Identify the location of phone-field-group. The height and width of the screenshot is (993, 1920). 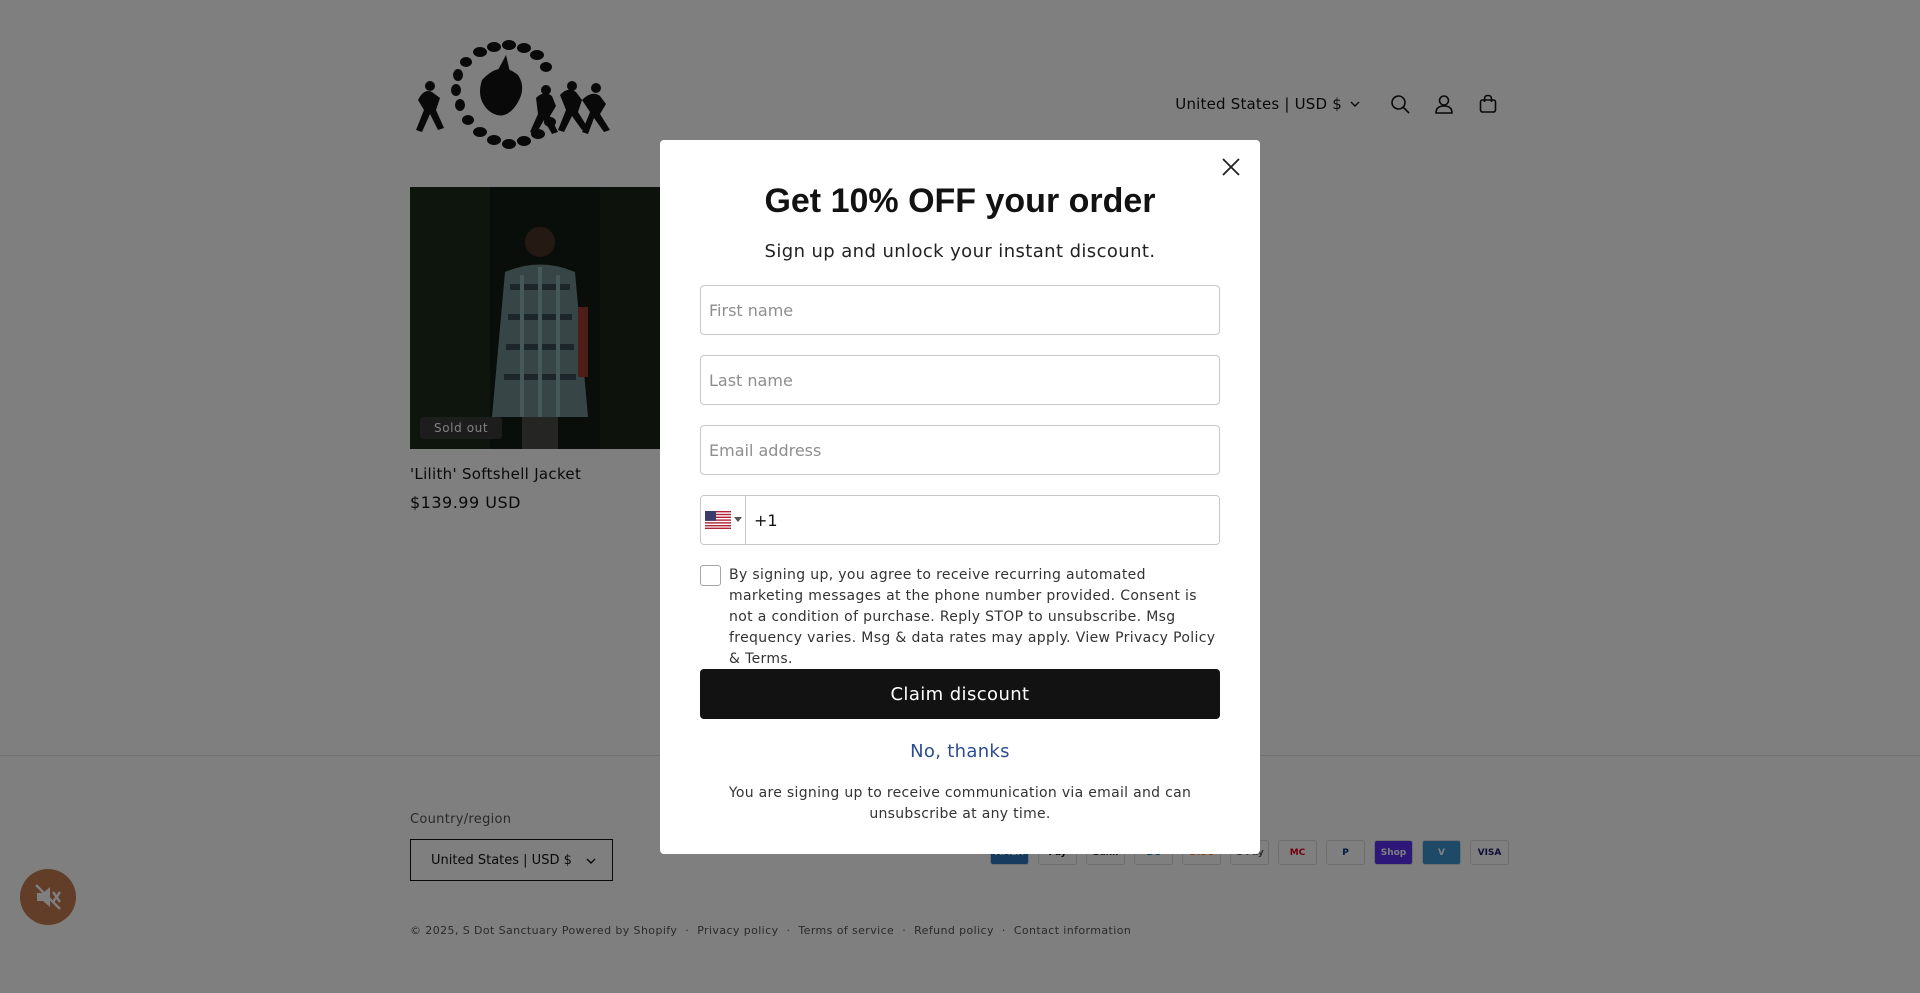
(960, 520).